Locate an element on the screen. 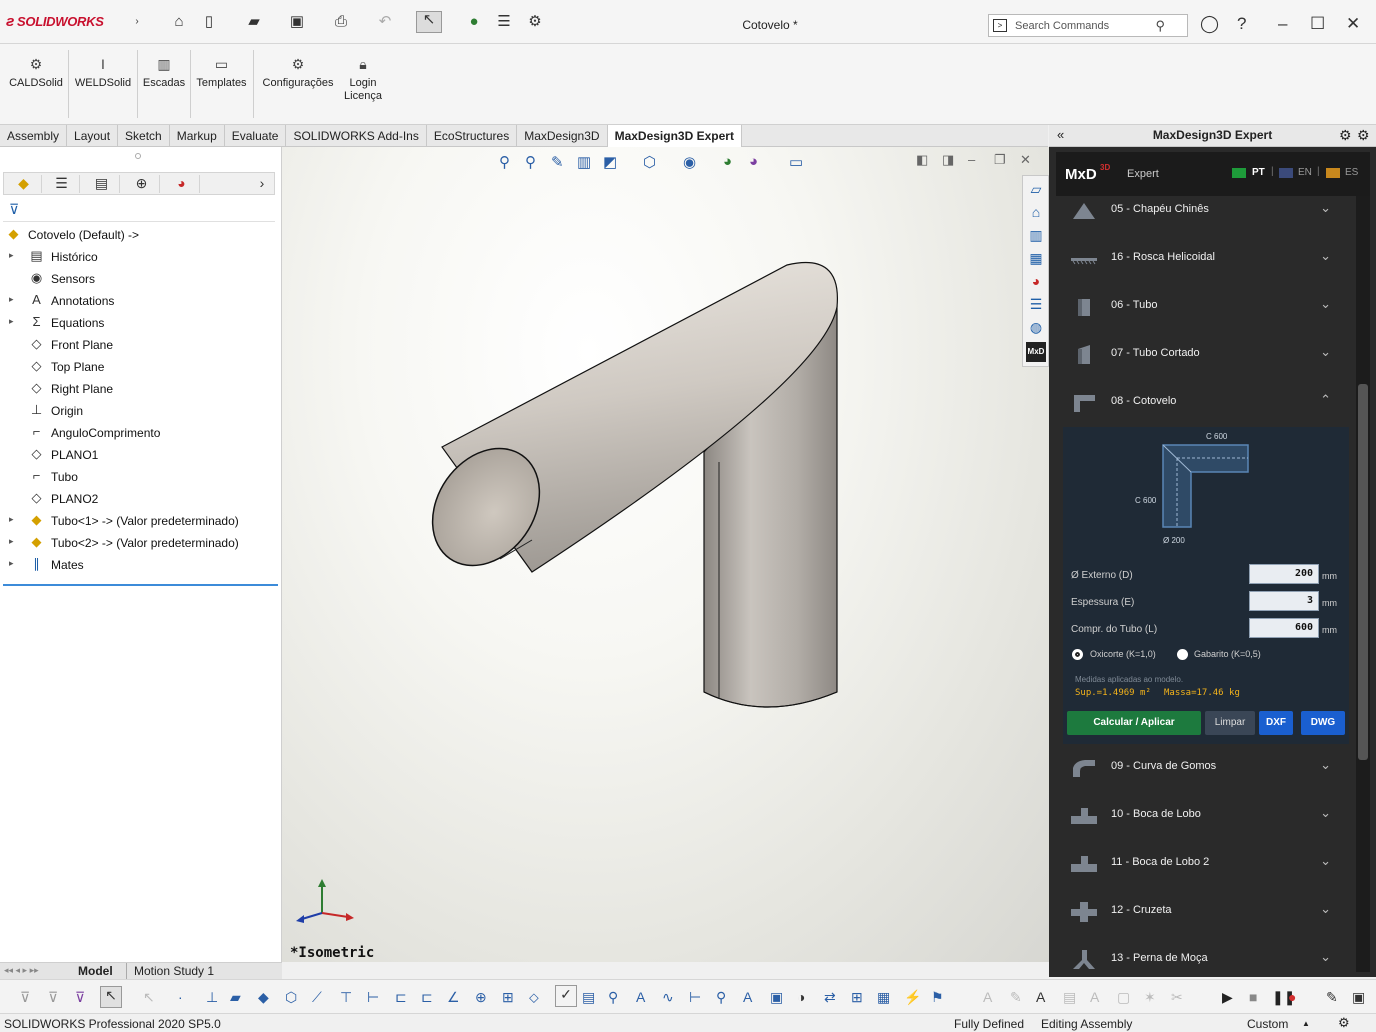  property-manager-tab-icon: ☰ is located at coordinates (62, 184).